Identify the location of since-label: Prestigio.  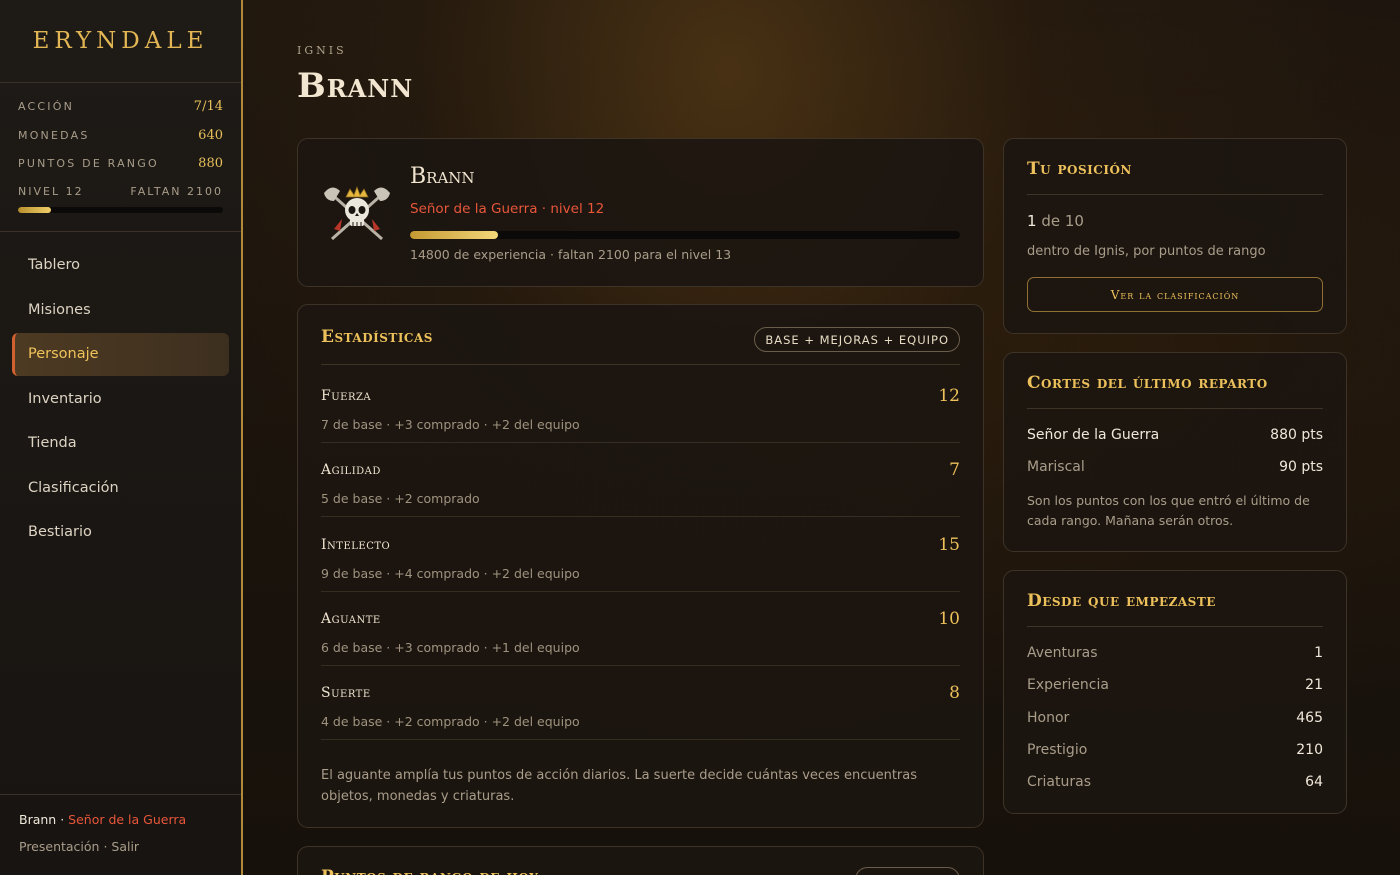
(1057, 749).